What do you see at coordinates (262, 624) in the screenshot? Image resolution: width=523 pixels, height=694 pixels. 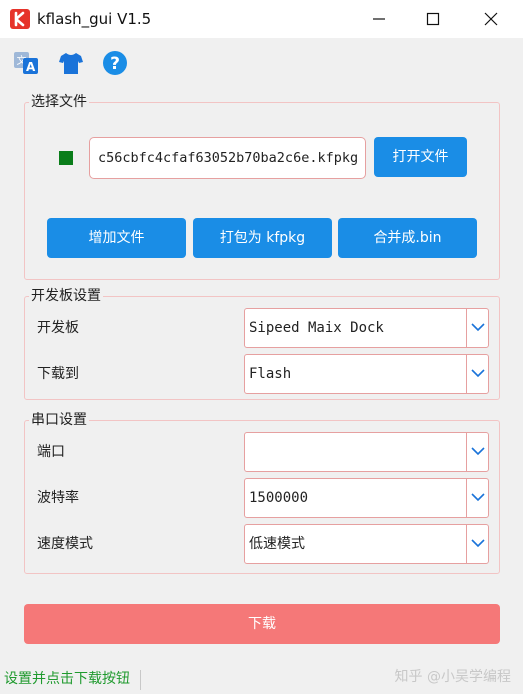 I see `download-button: 下载` at bounding box center [262, 624].